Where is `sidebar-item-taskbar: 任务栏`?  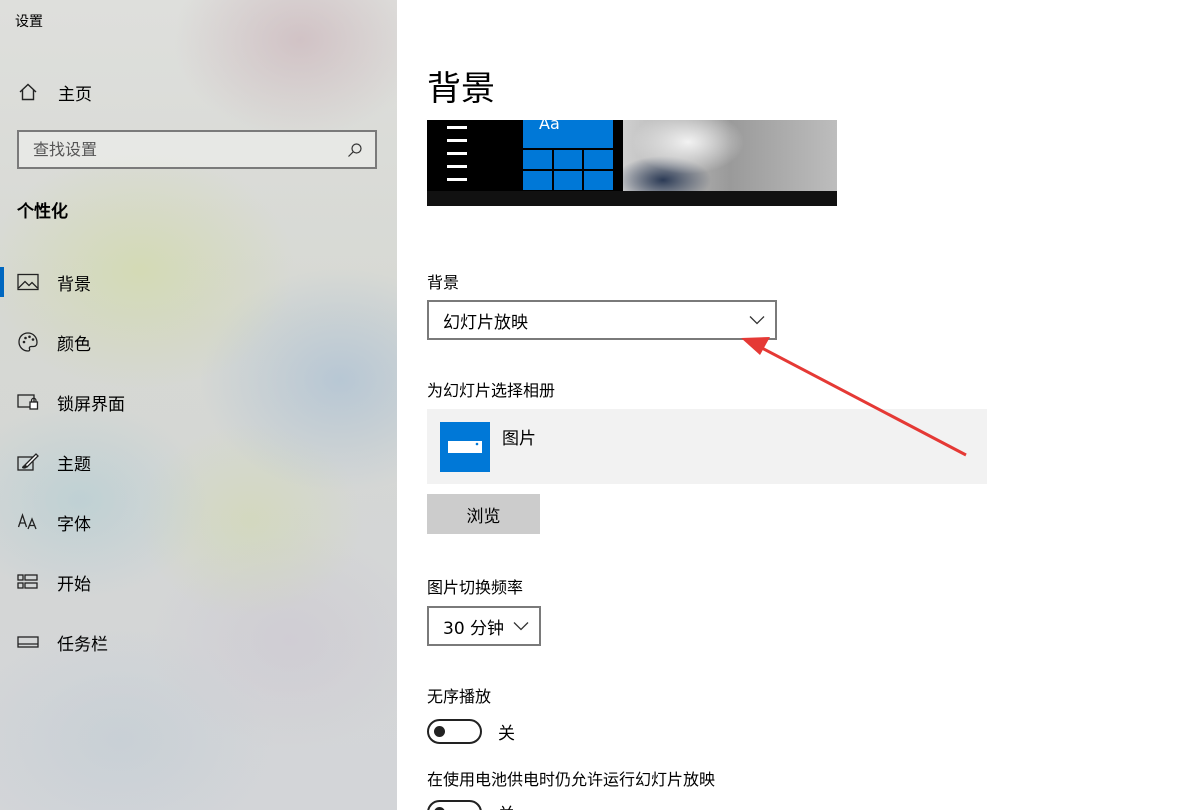 sidebar-item-taskbar: 任务栏 is located at coordinates (198, 642).